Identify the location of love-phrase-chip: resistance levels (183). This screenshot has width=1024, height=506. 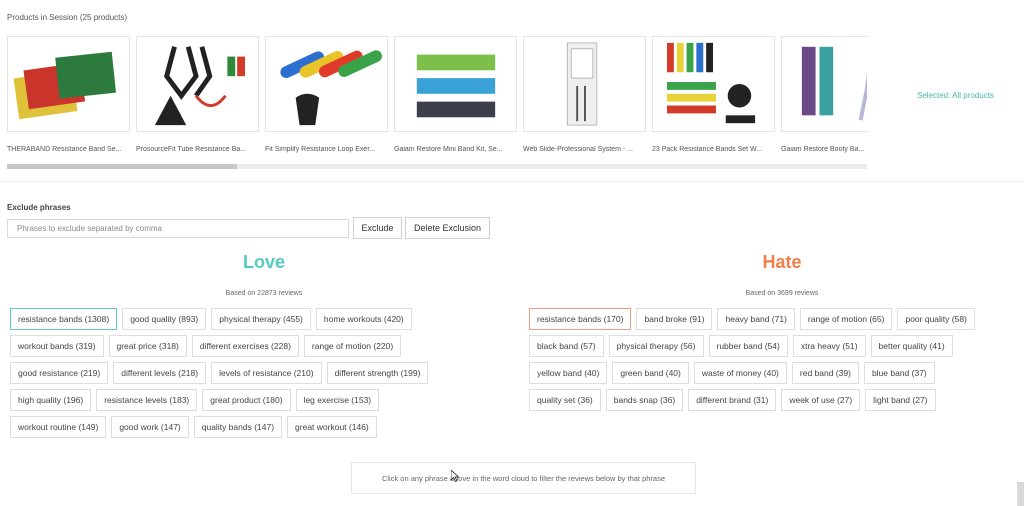
(147, 400).